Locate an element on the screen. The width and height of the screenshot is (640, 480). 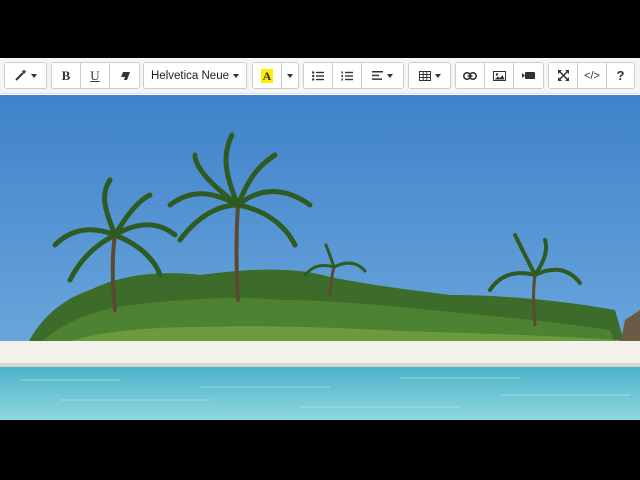
color-dropdown-button is located at coordinates (290, 75).